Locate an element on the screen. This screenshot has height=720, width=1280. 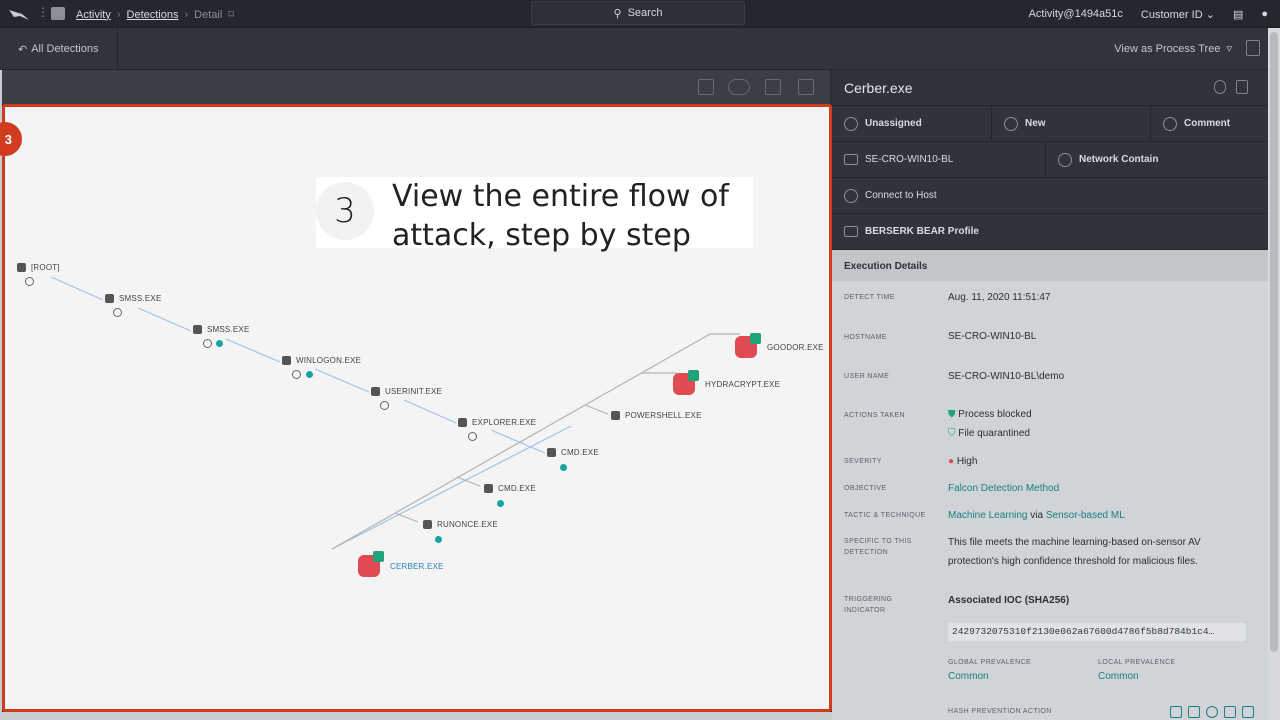
all-detections-button: ↶ All Detections is located at coordinates (59, 49).